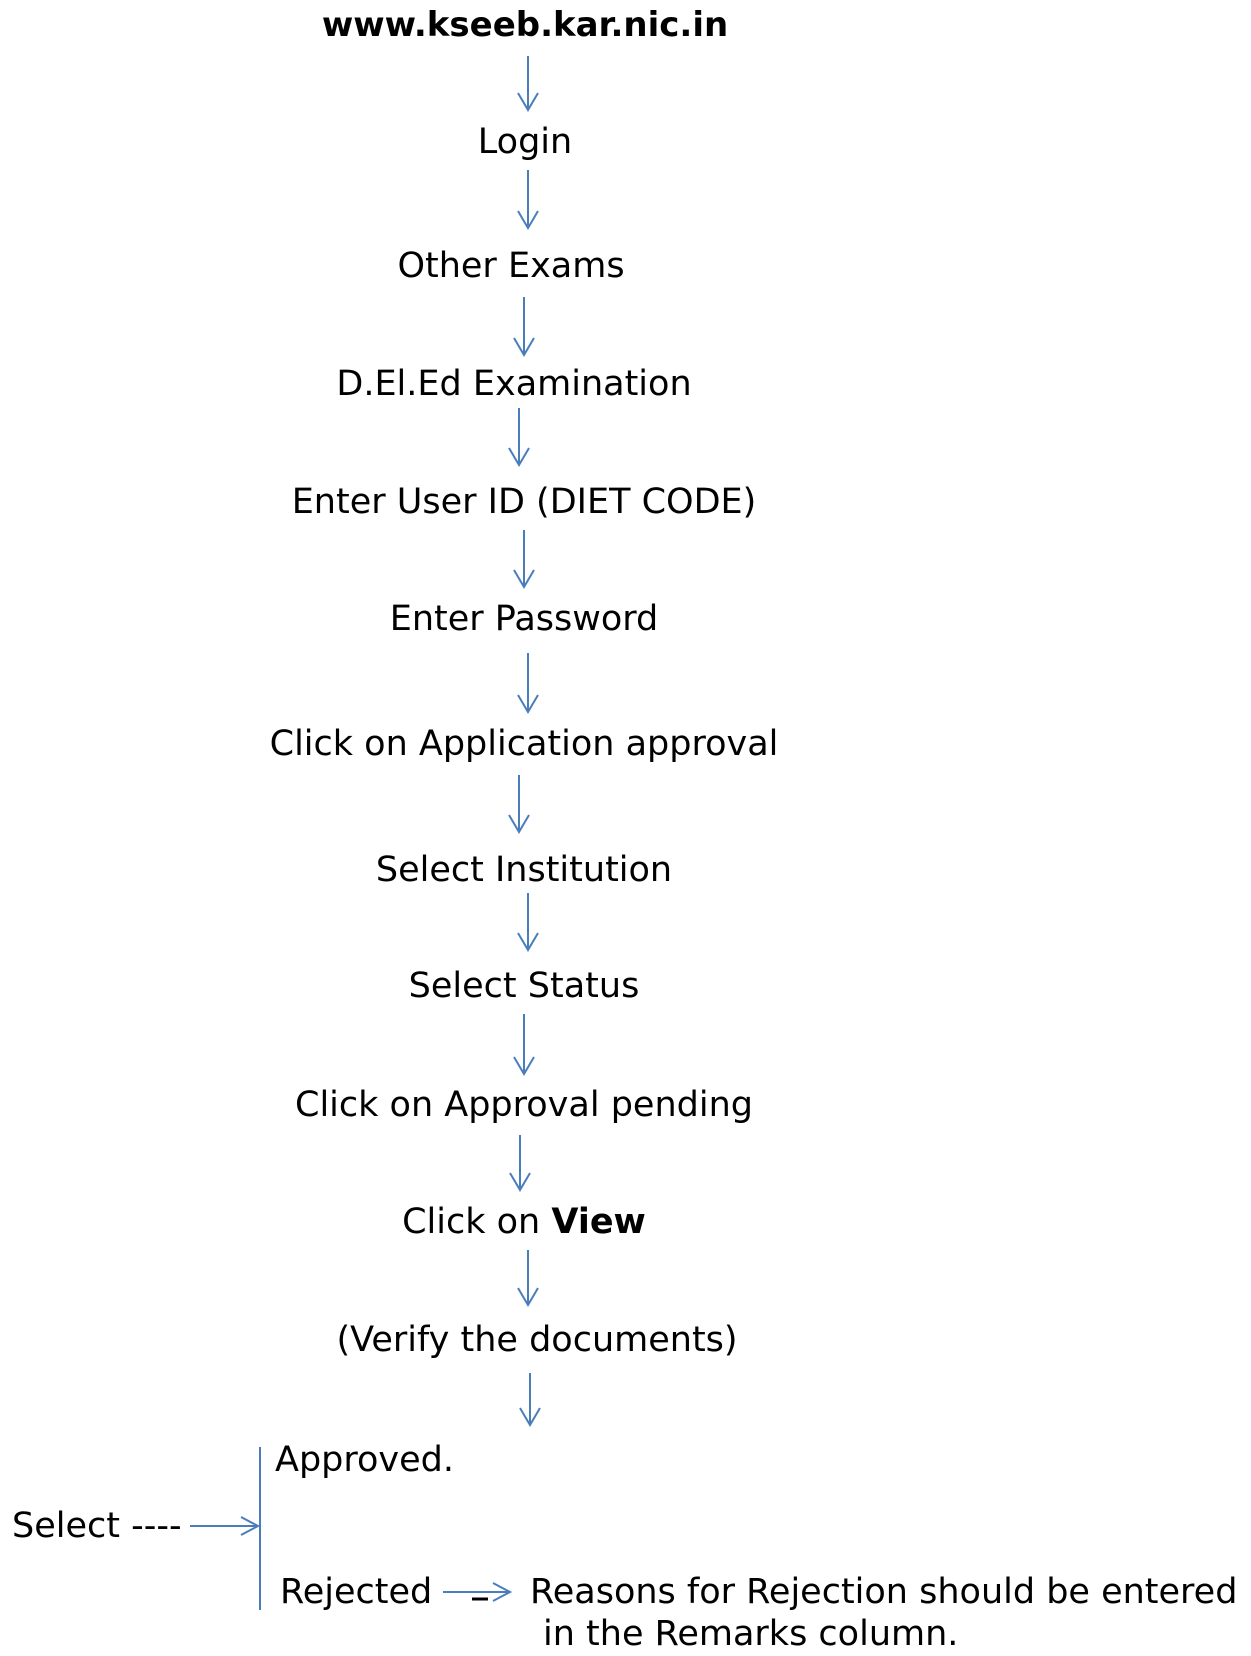 Image resolution: width=1251 pixels, height=1656 pixels. I want to click on step-select-institution: Select Institution, so click(524, 870).